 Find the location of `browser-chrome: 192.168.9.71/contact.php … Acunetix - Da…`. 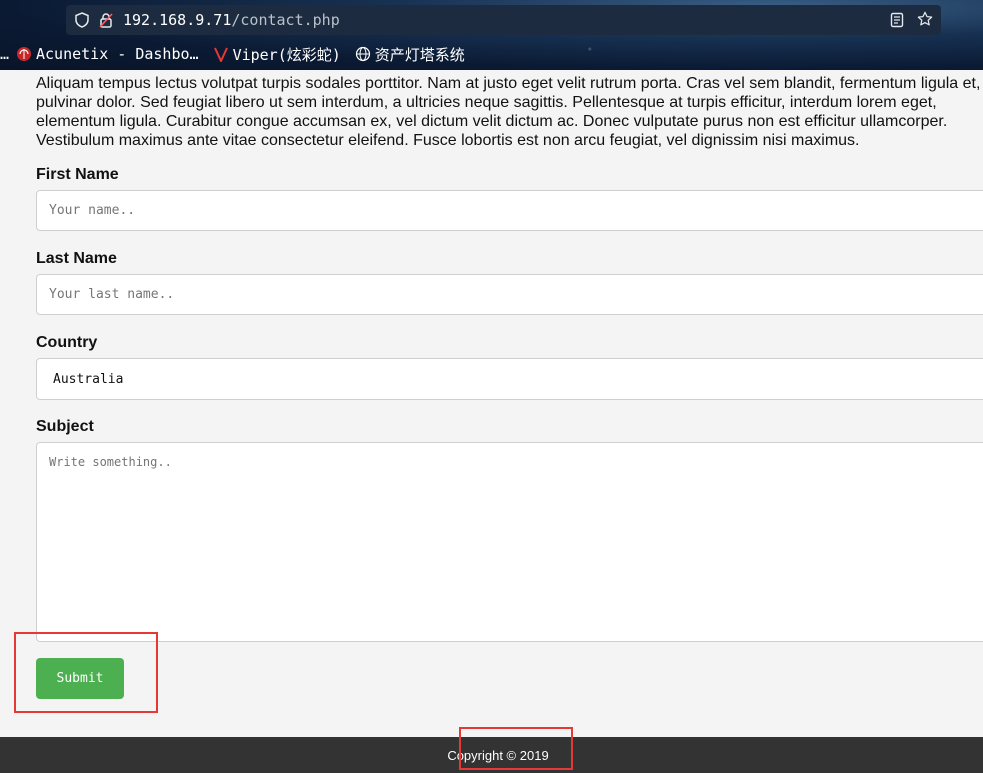

browser-chrome: 192.168.9.71/contact.php … Acunetix - Da… is located at coordinates (491, 35).